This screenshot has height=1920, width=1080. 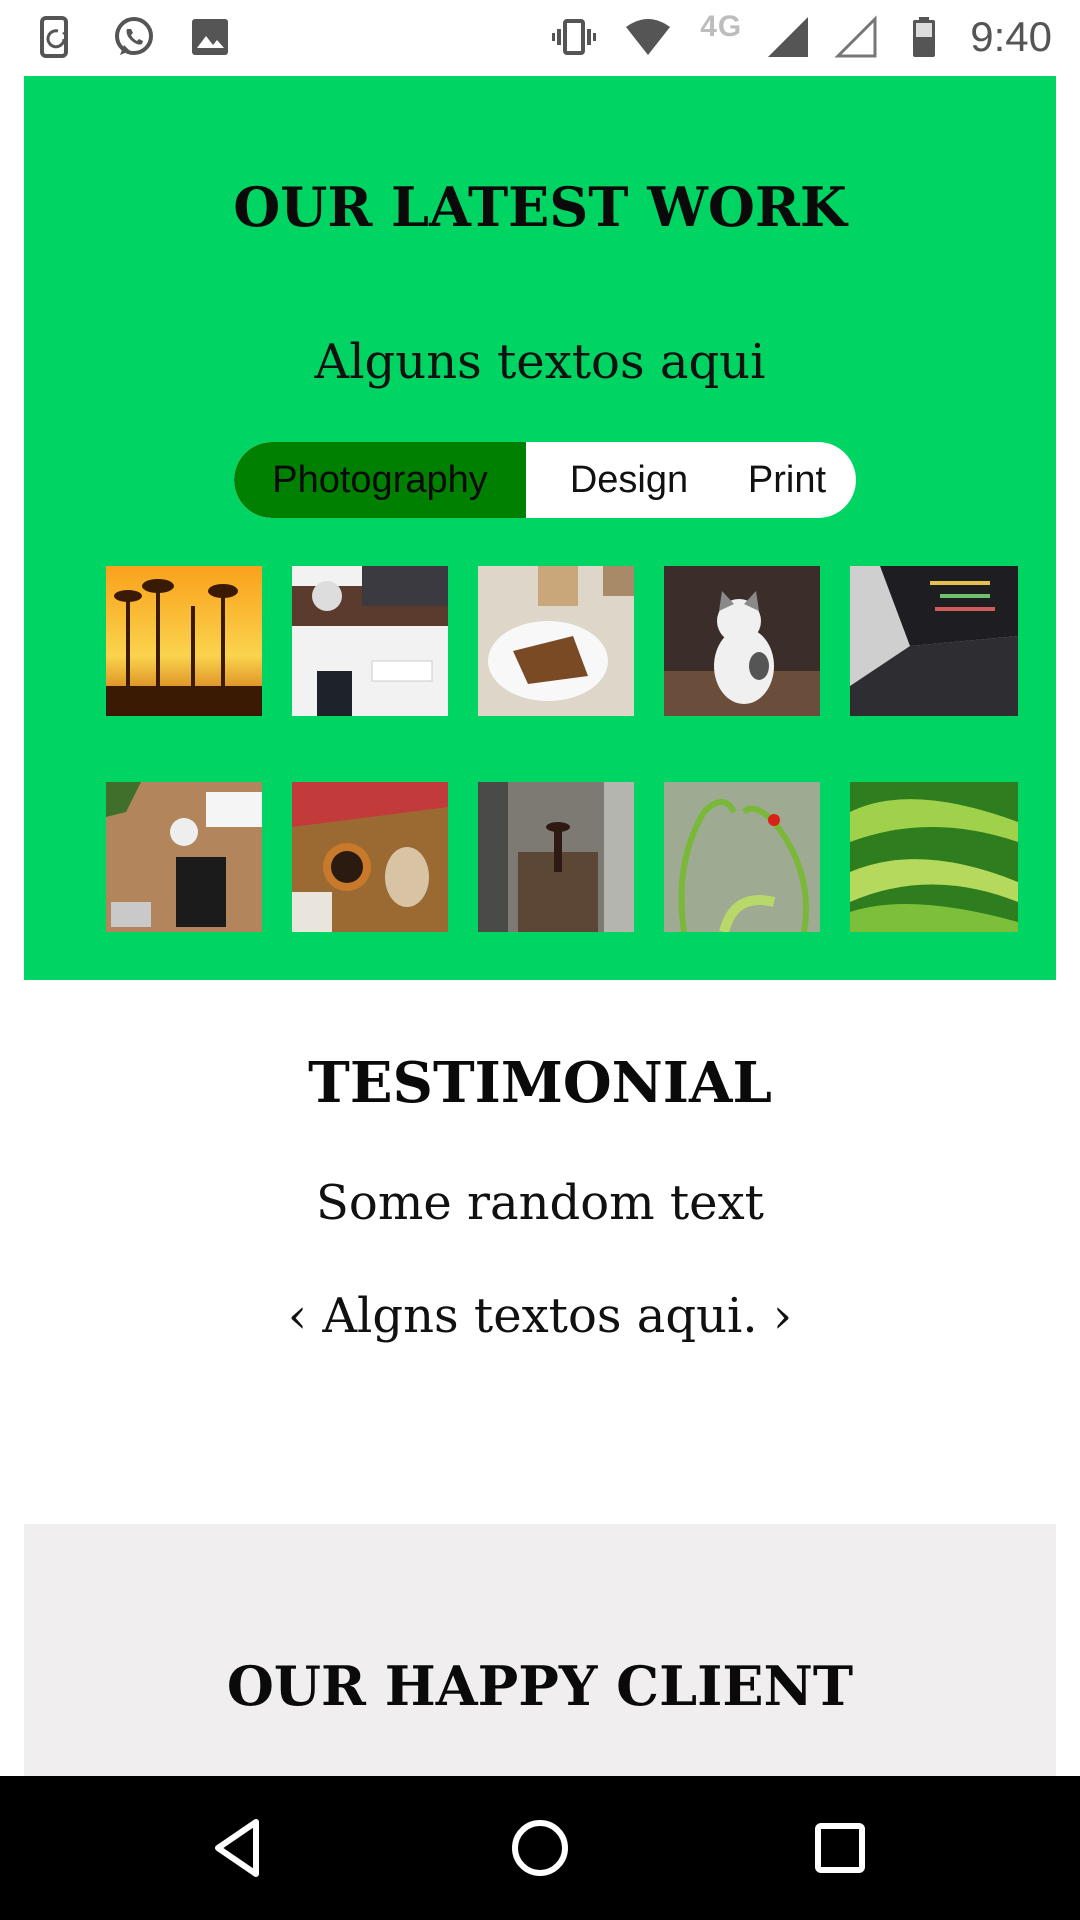 I want to click on thumbnail-desk-notebook, so click(x=184, y=857).